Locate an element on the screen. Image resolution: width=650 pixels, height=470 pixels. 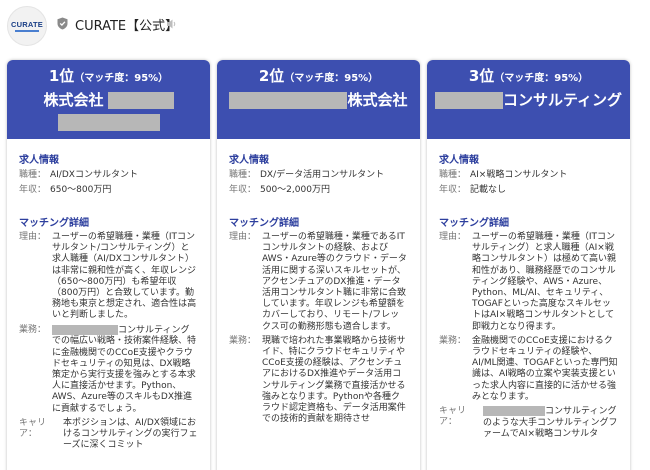
speaker-icon is located at coordinates (172, 24).